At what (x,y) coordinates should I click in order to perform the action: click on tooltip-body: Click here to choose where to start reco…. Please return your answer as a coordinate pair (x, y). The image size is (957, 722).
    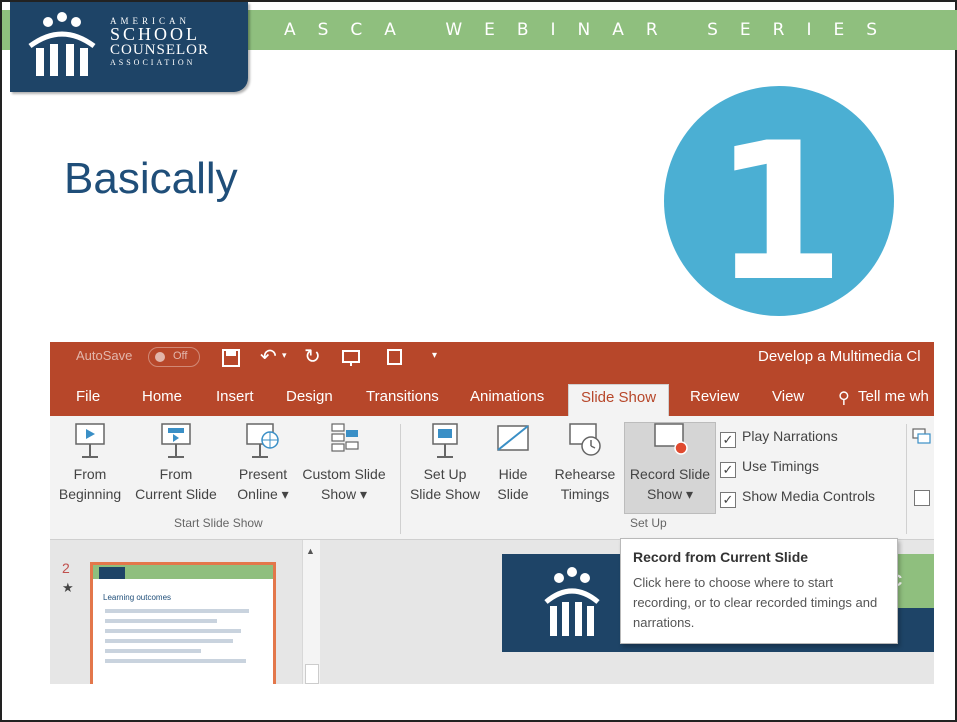
    Looking at the image, I should click on (755, 602).